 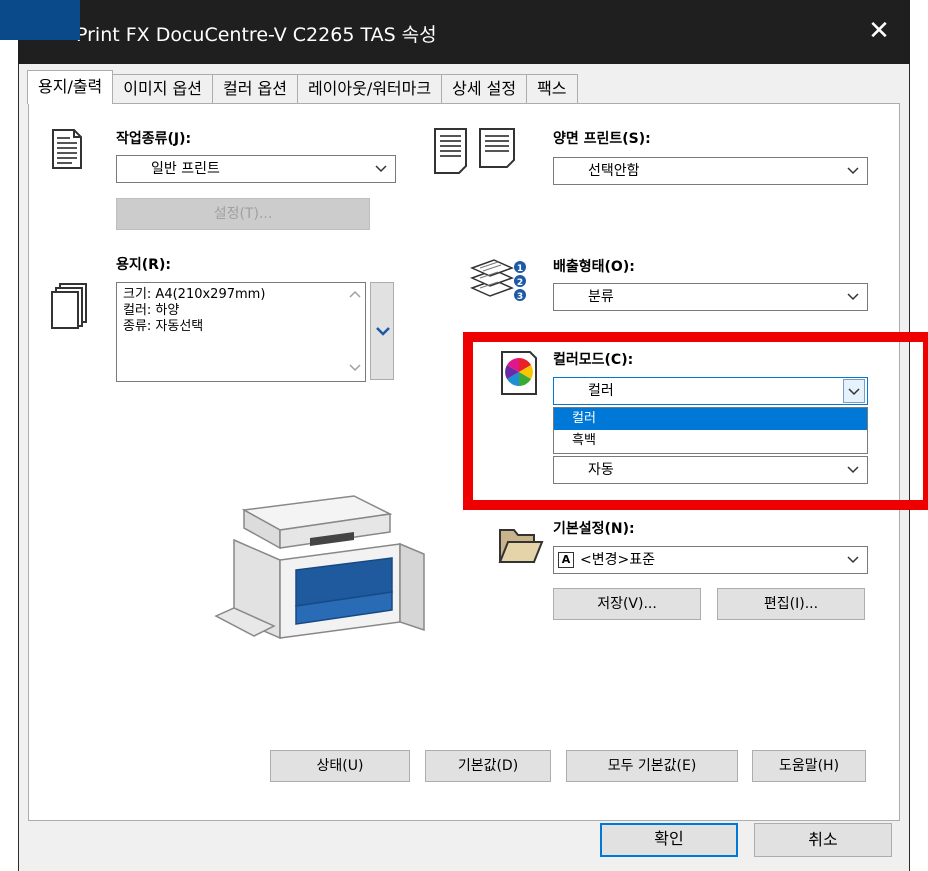 I want to click on document-icon, so click(x=67, y=151).